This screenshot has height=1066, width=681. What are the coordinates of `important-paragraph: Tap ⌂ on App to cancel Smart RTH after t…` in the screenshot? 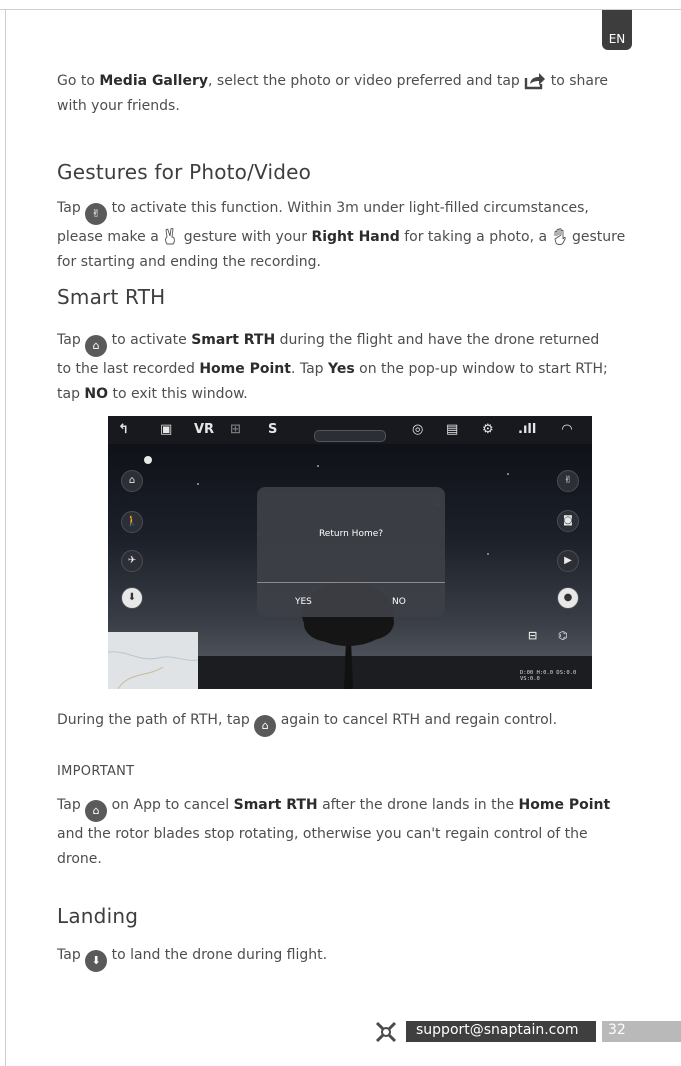 It's located at (334, 832).